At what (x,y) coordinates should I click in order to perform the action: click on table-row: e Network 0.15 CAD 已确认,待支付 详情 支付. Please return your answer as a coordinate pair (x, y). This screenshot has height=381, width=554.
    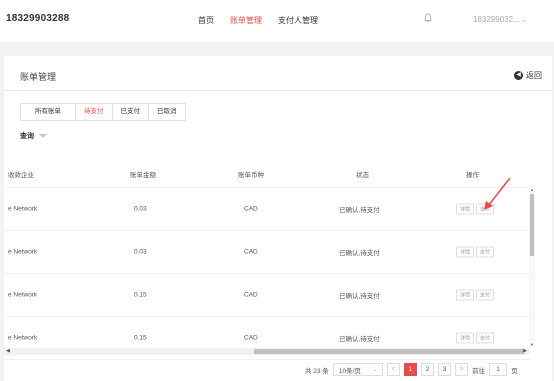
    Looking at the image, I should click on (268, 295).